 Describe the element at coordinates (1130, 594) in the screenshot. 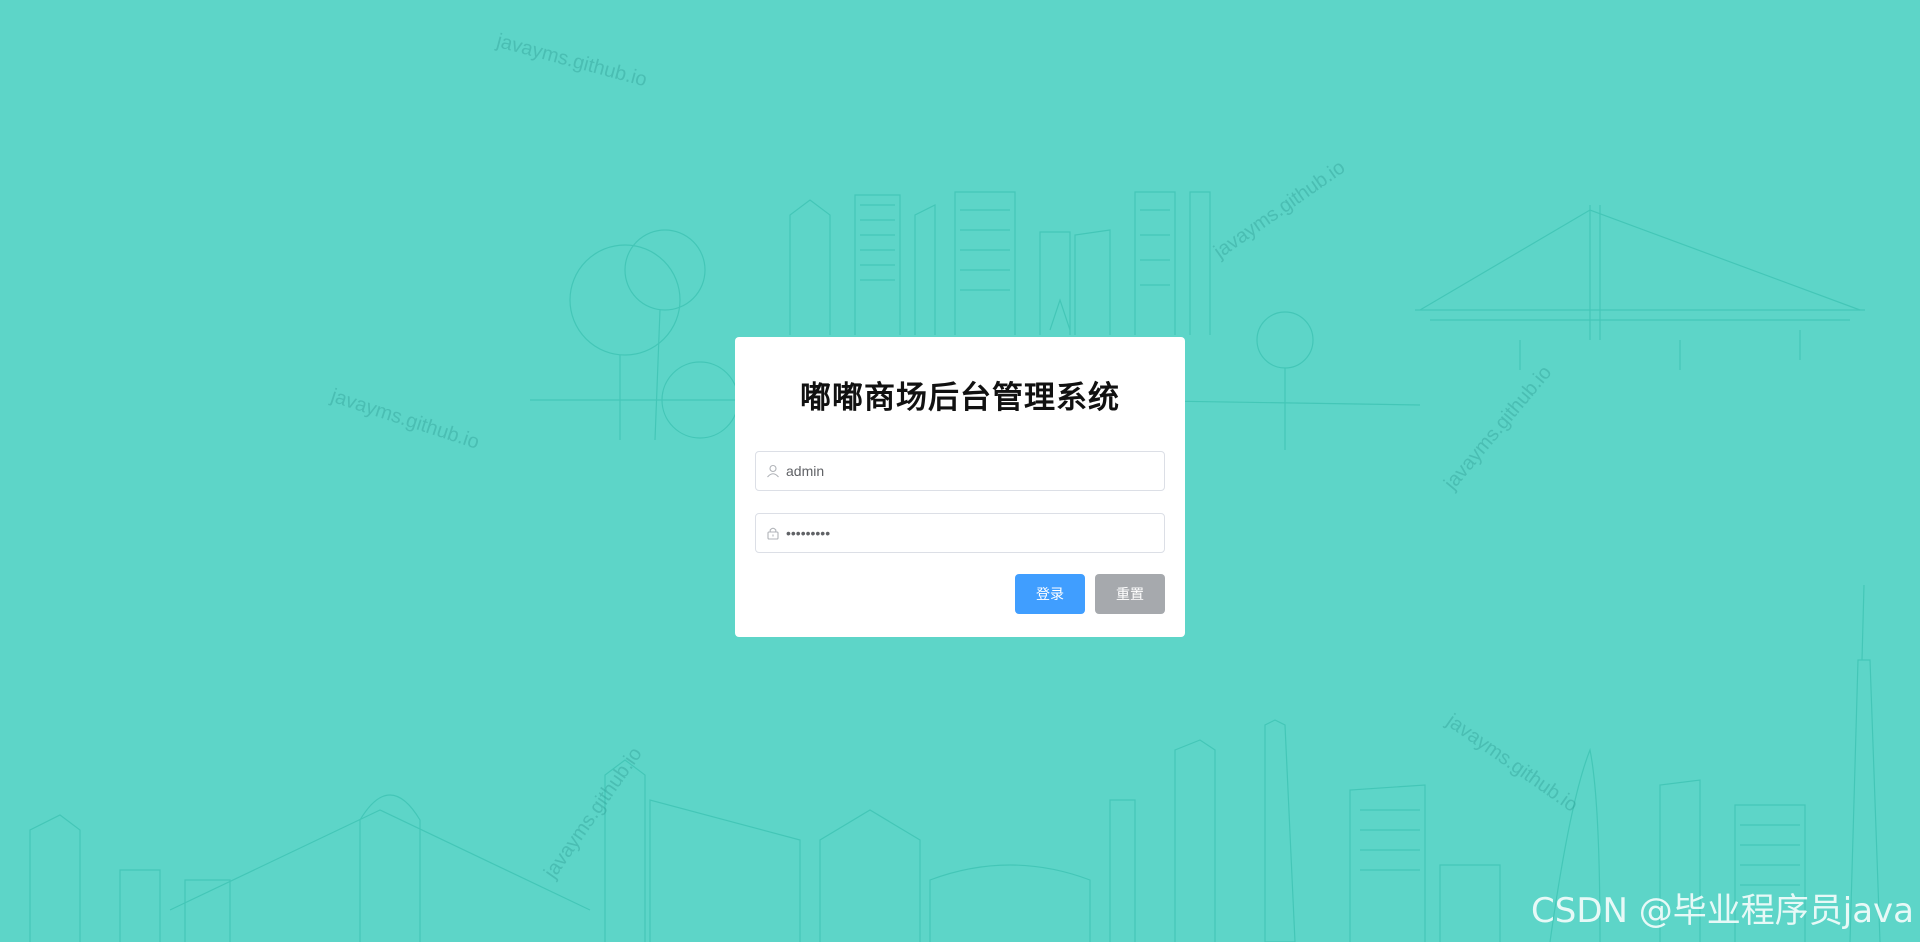

I see `reset-button: 重置` at that location.